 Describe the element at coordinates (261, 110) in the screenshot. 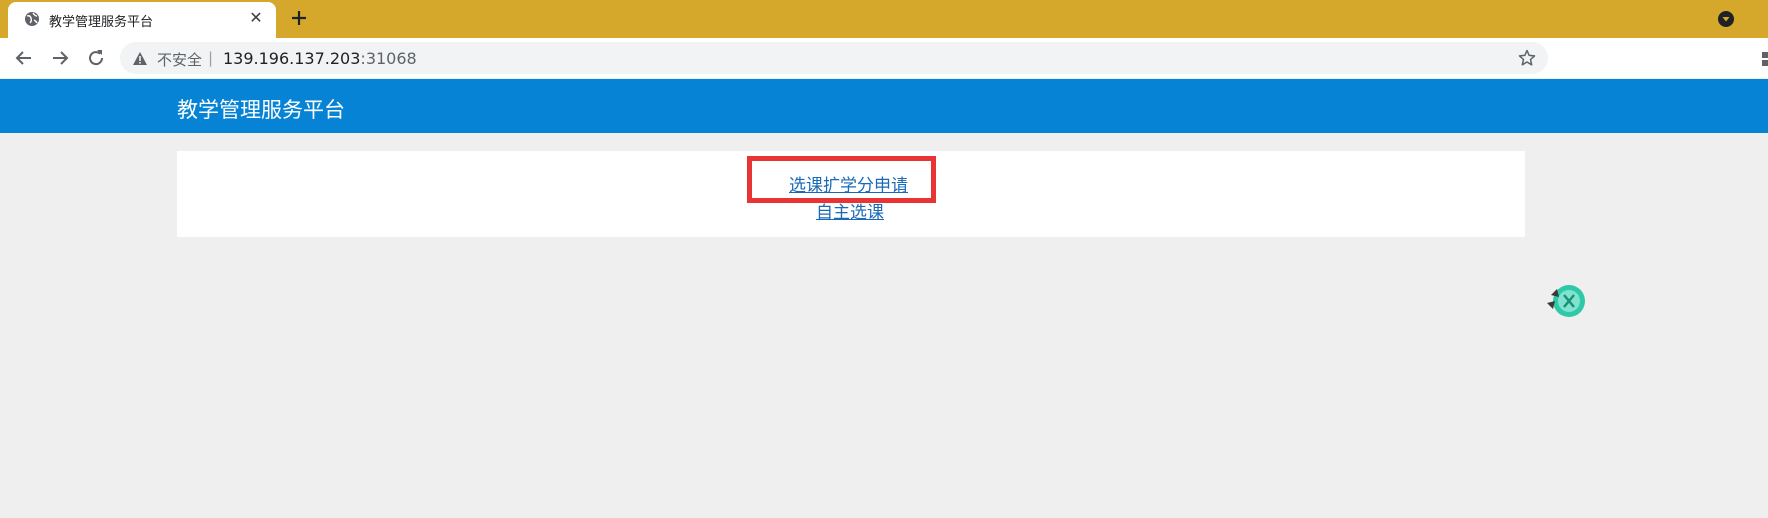

I see `site-title: 教学管理服务平台` at that location.